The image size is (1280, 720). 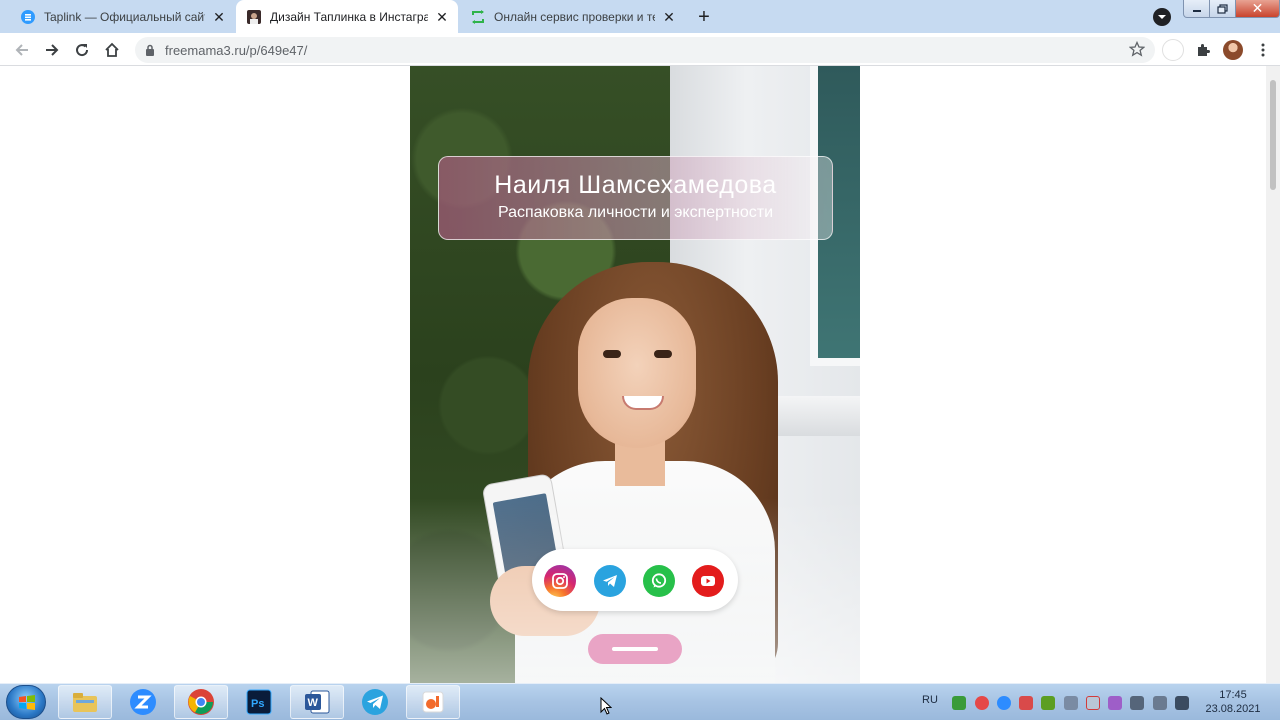 I want to click on taplink-favicon-icon, so click(x=28, y=17).